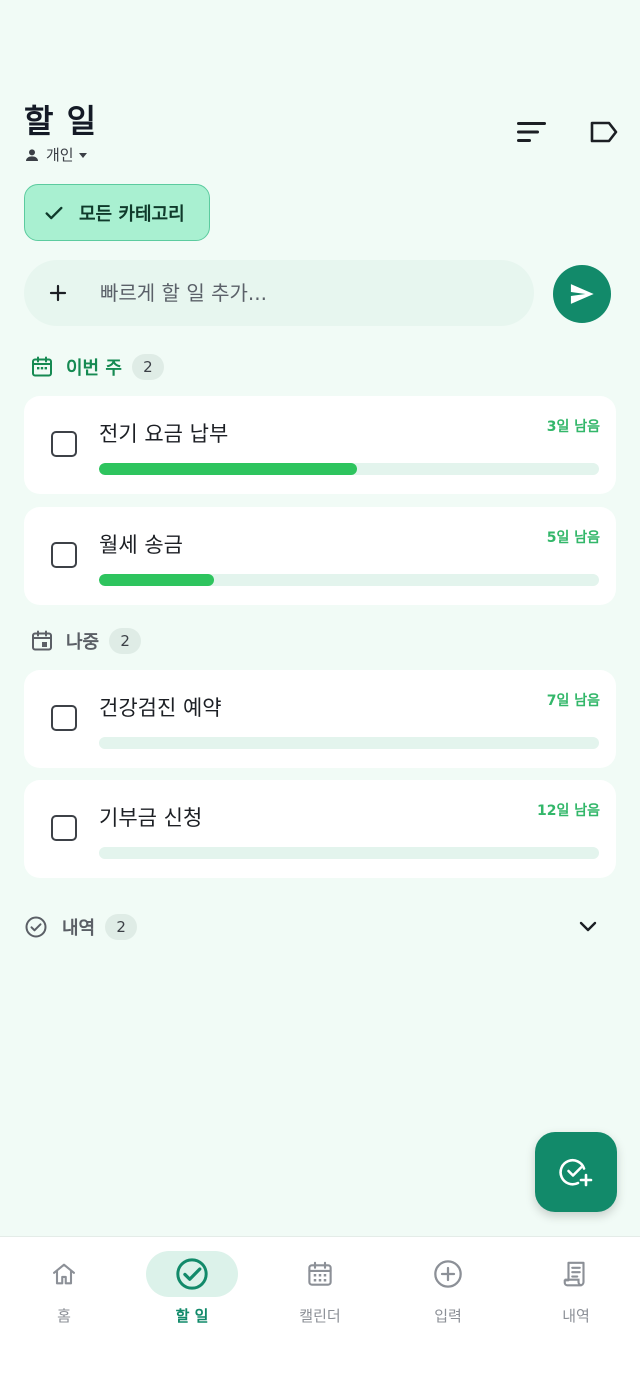 The width and height of the screenshot is (640, 1391). Describe the element at coordinates (42, 366) in the screenshot. I see `calendar-week-icon` at that location.